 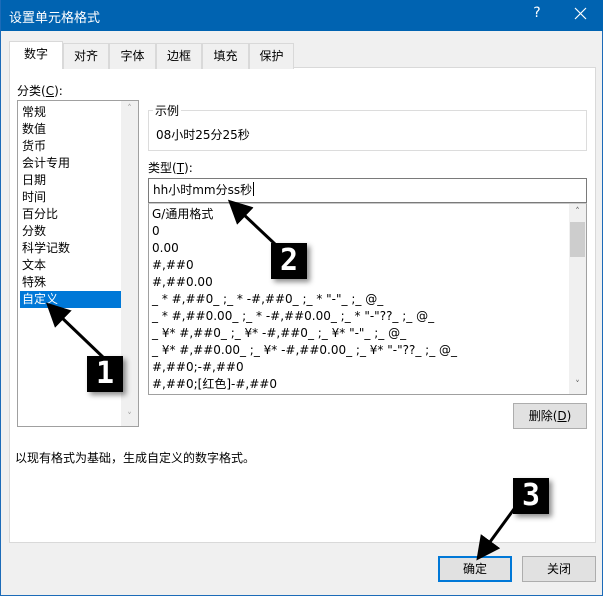 What do you see at coordinates (537, 13) in the screenshot?
I see `help-button: ?` at bounding box center [537, 13].